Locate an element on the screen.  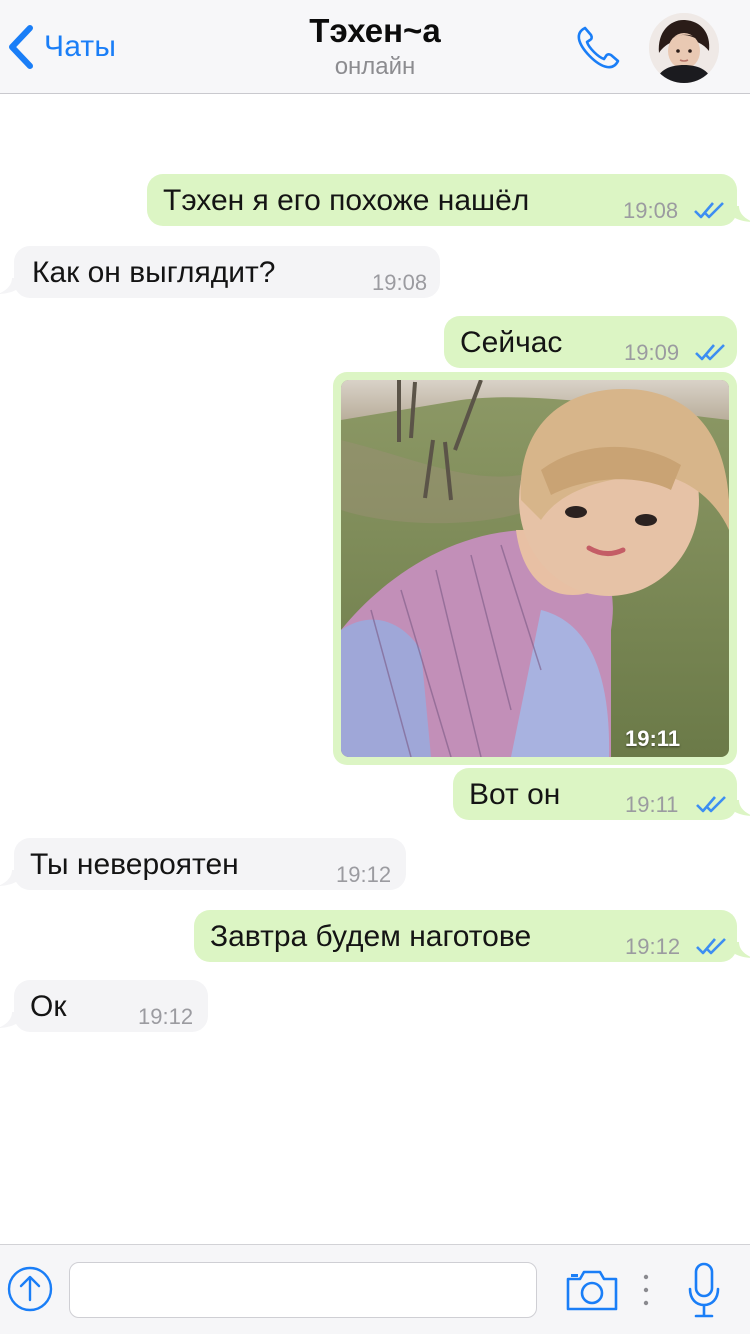
attach-button is located at coordinates (30, 1289).